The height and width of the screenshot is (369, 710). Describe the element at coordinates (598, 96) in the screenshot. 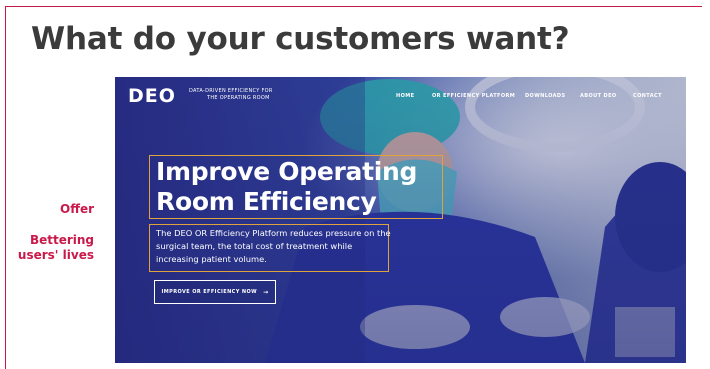

I see `nav-about-deo: ABOUT DEO` at that location.